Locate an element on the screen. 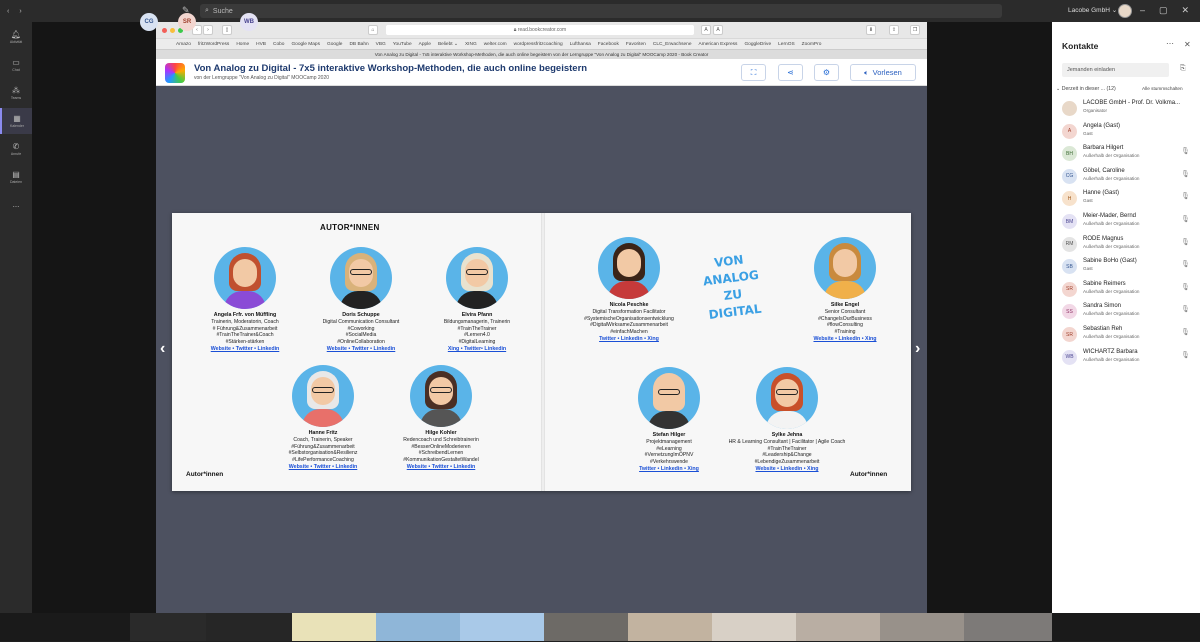 Image resolution: width=1200 pixels, height=642 pixels. participant-row: SB Sabine BoHo (Gast) Gast 🎙︎ is located at coordinates (1127, 269).